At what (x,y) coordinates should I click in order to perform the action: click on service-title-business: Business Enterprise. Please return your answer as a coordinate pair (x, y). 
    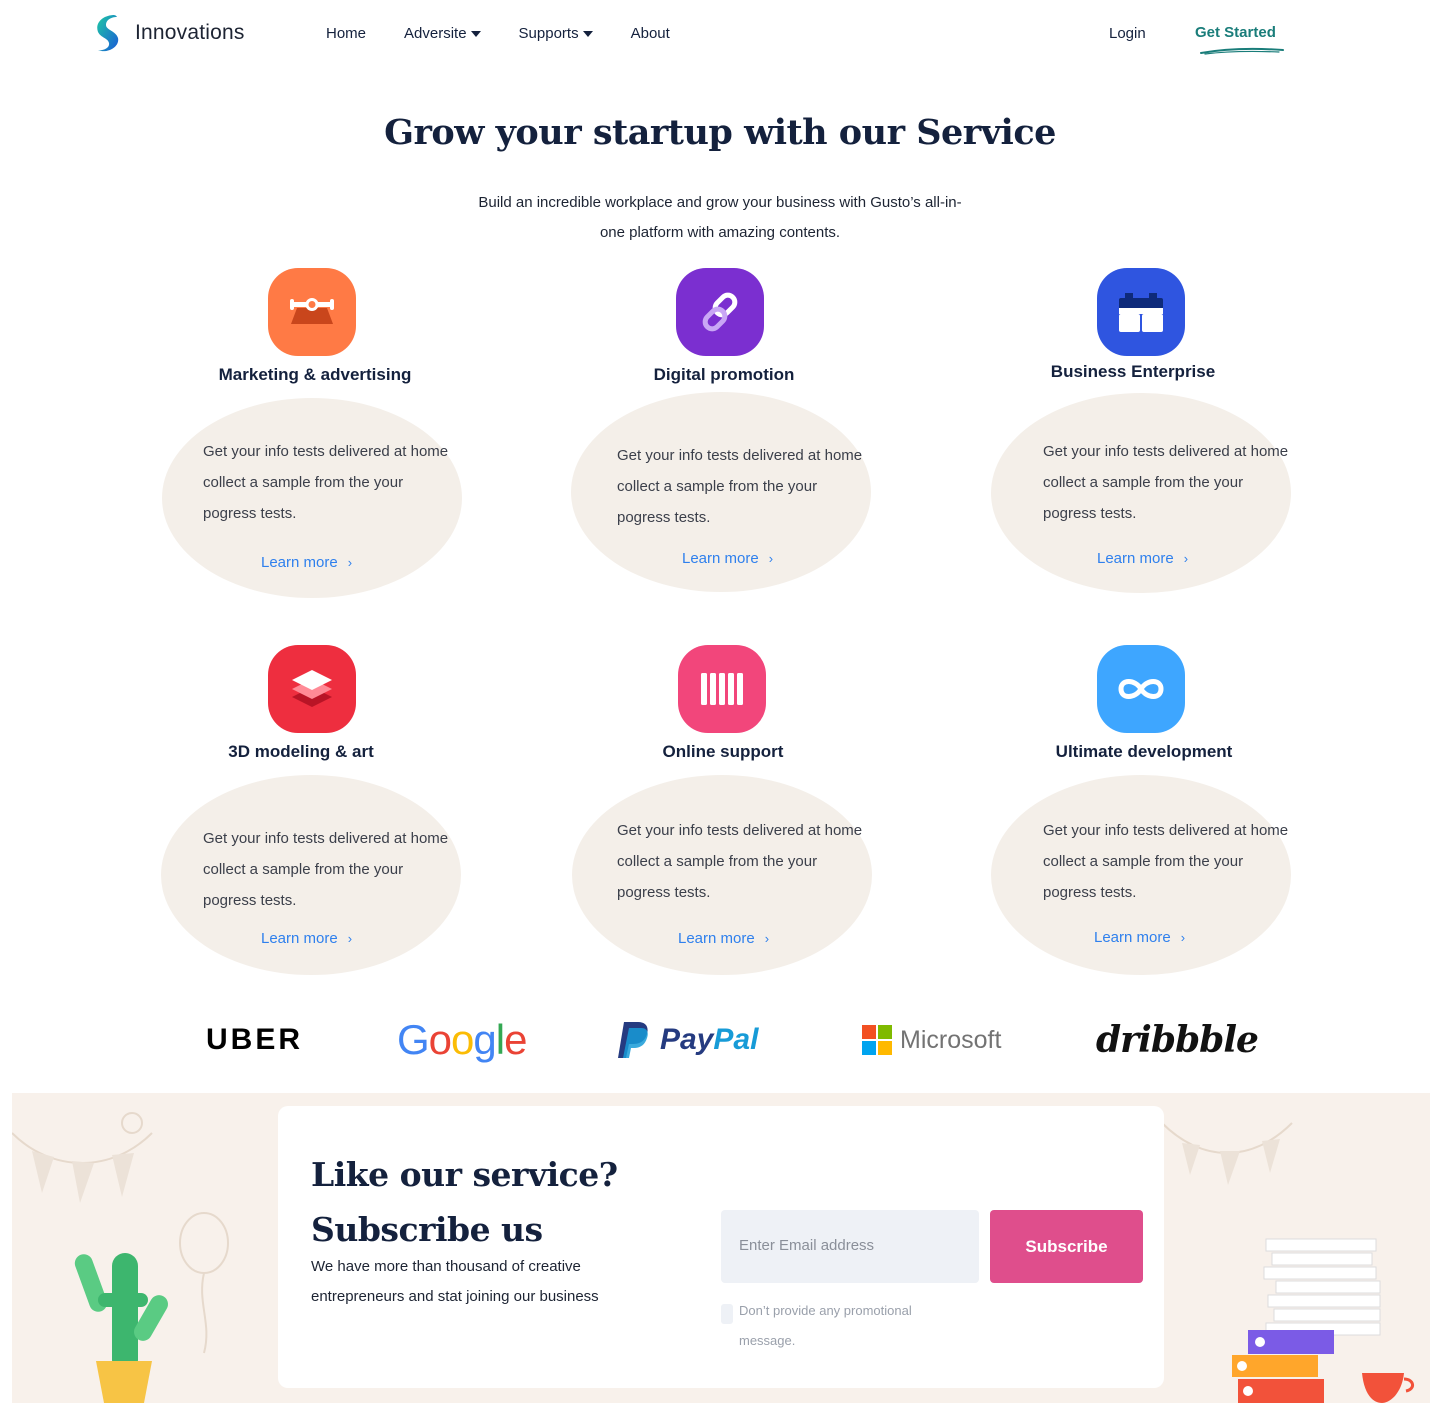
    Looking at the image, I should click on (1133, 371).